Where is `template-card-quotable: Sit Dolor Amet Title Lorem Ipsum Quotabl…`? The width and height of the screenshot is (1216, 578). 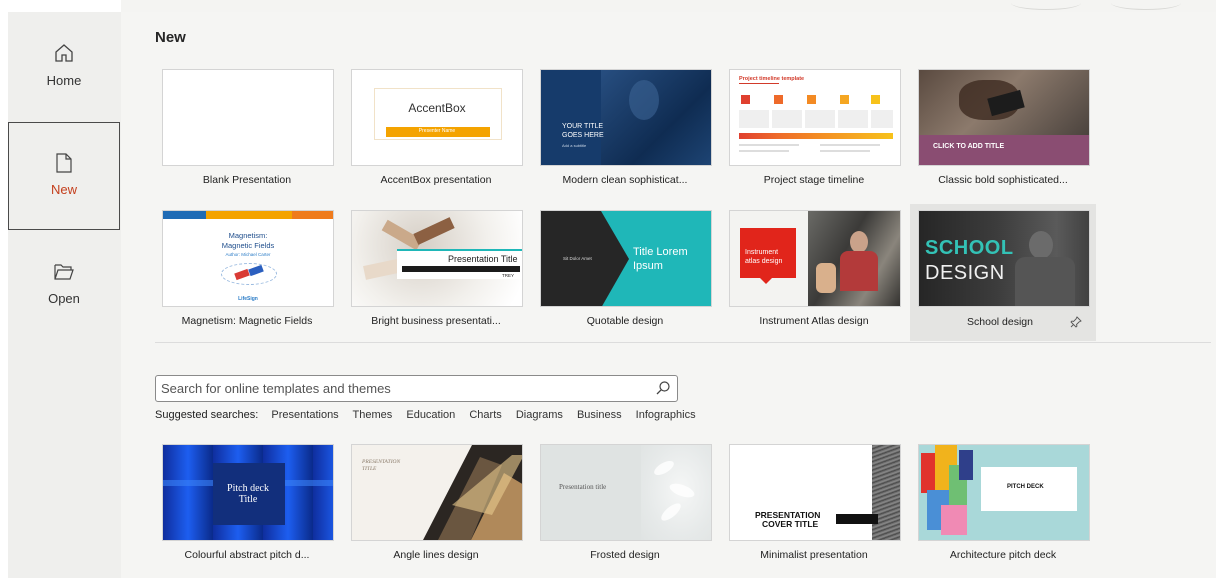 template-card-quotable: Sit Dolor Amet Title Lorem Ipsum Quotabl… is located at coordinates (625, 276).